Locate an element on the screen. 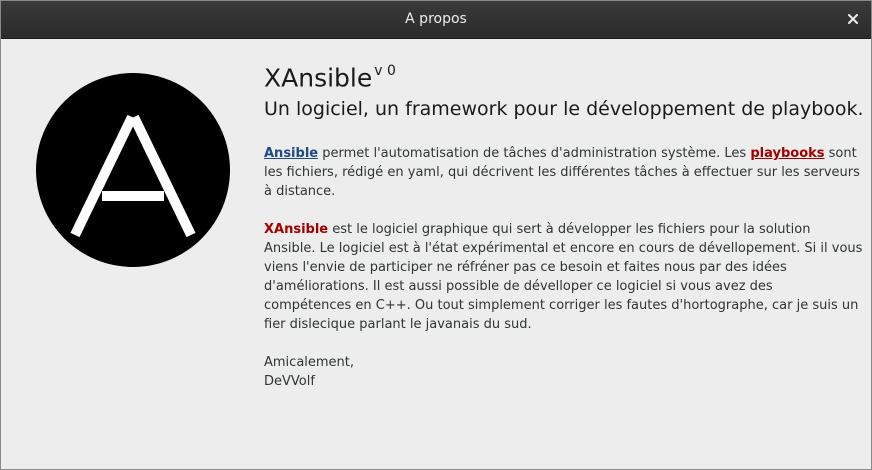 This screenshot has width=872, height=470. signature-closing: Amicalement, is located at coordinates (309, 363).